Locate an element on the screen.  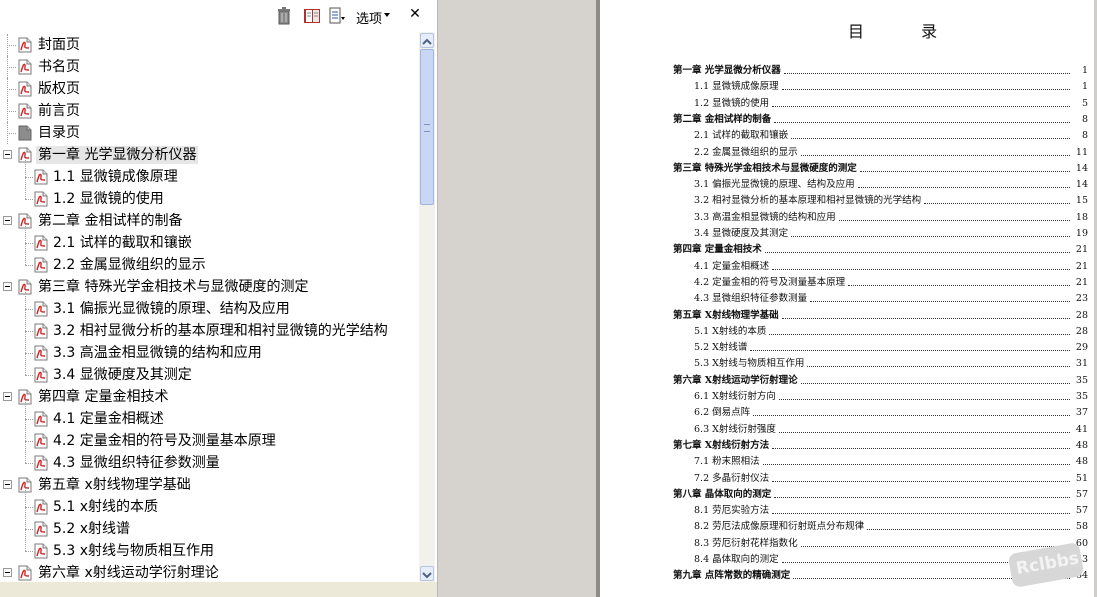
bookmark-item: 封面页 is located at coordinates (209, 45).